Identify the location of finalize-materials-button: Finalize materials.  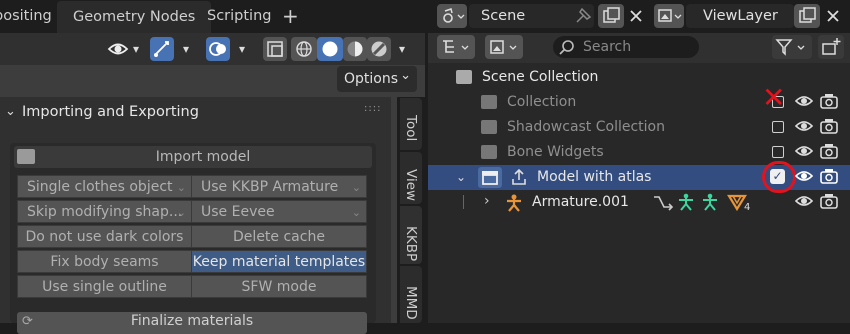
(192, 323).